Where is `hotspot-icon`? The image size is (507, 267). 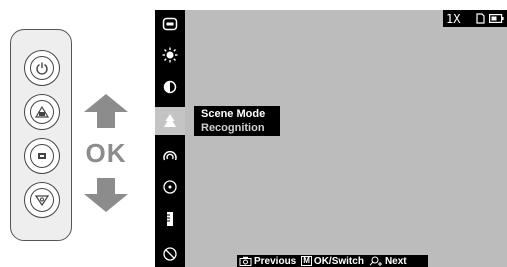
hotspot-icon is located at coordinates (170, 155).